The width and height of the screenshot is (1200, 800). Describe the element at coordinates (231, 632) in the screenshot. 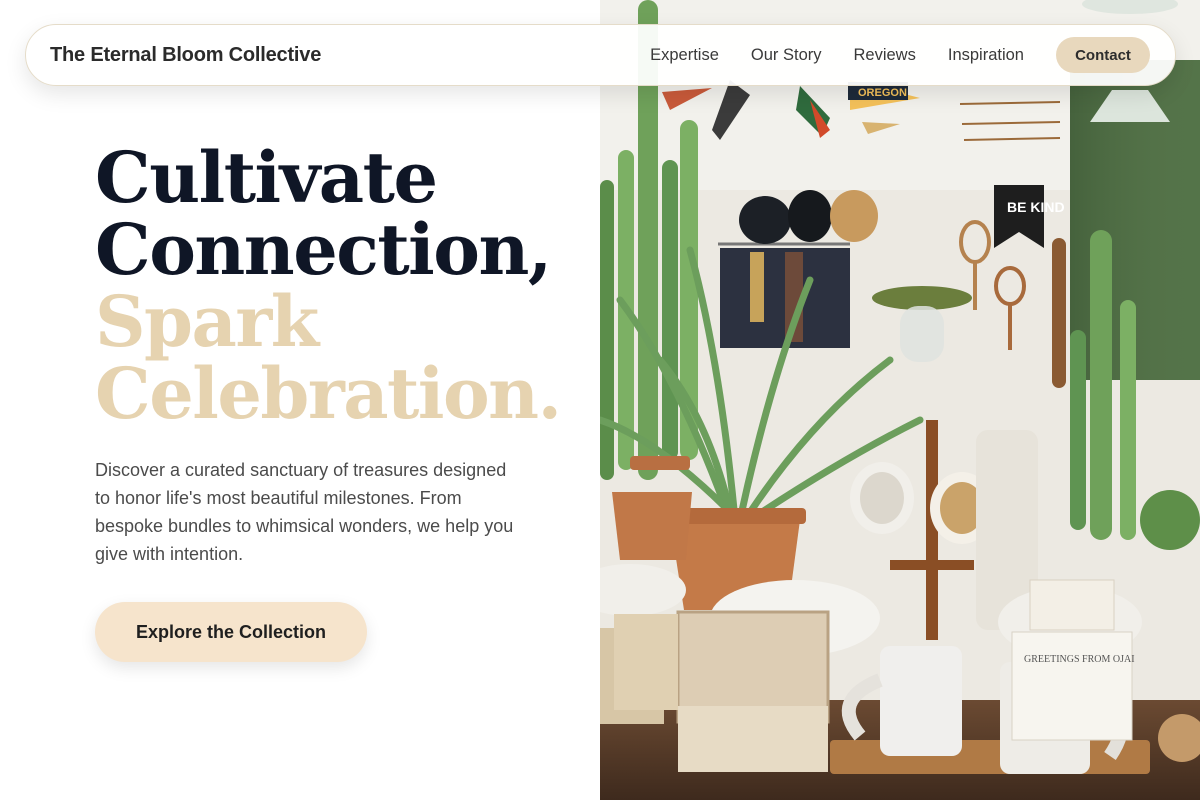

I see `explore-collection-button: Explore the Collection` at that location.